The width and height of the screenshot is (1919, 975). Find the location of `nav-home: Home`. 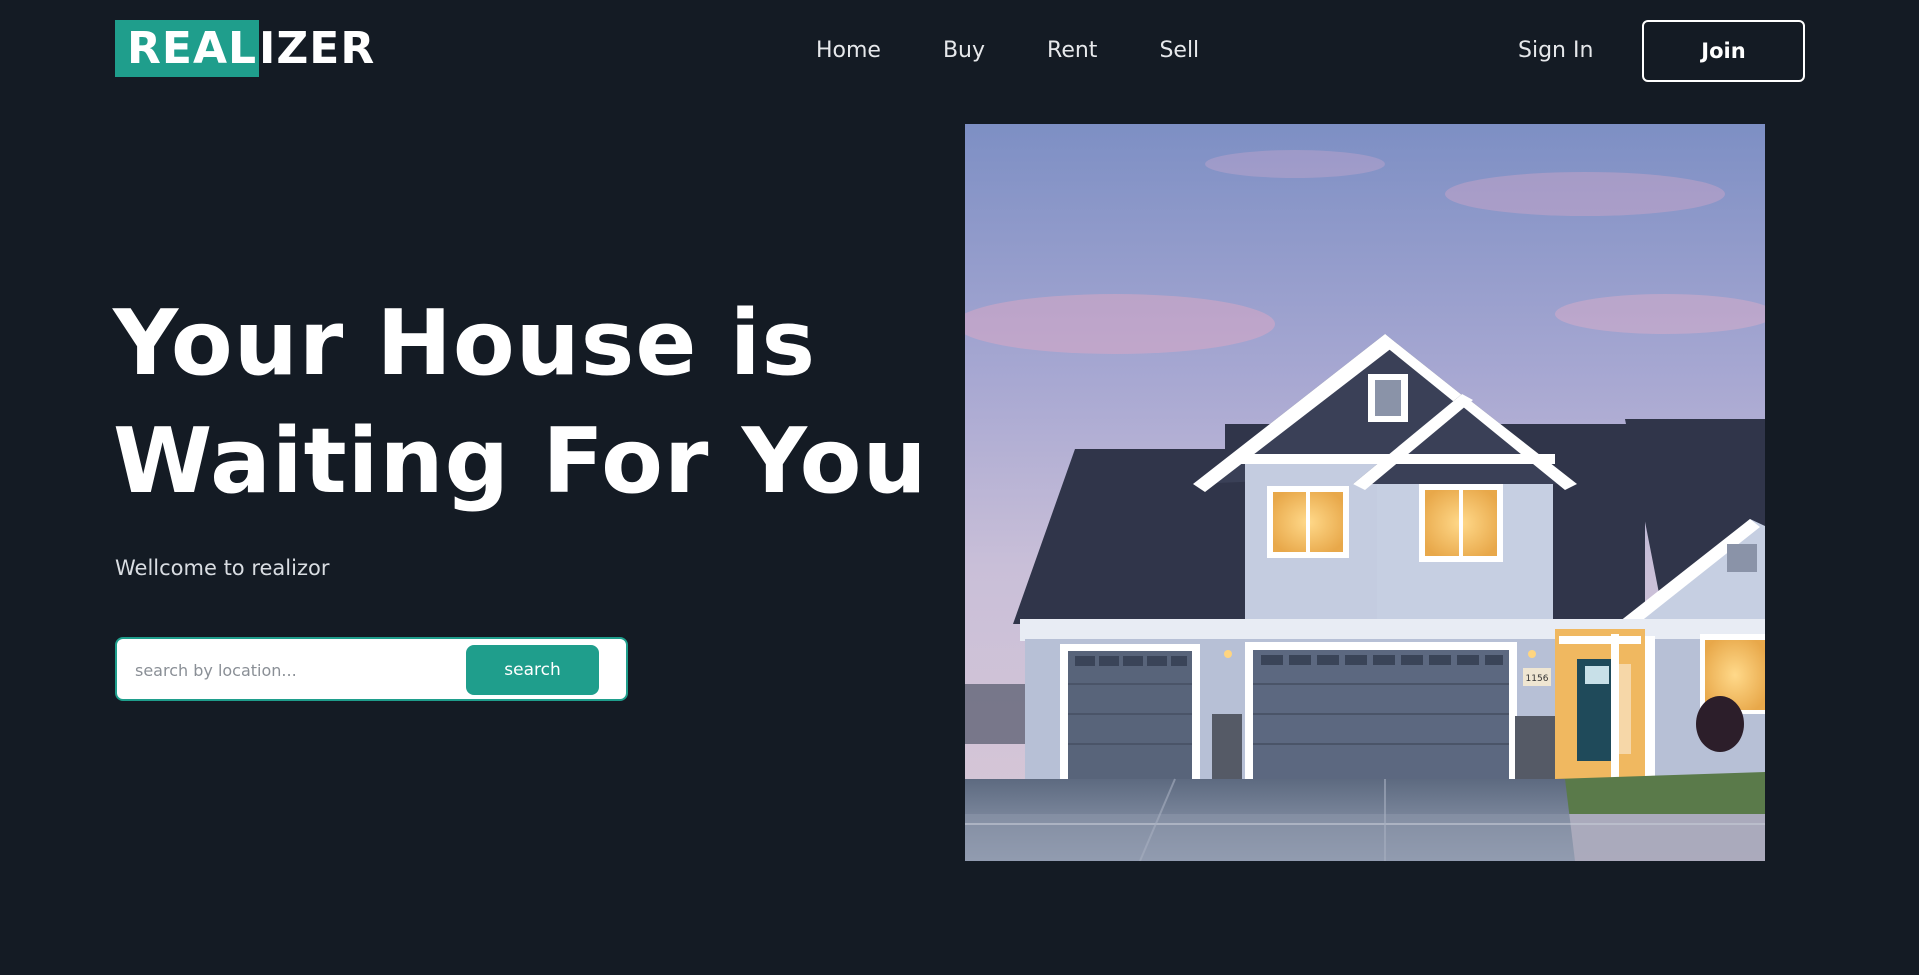

nav-home: Home is located at coordinates (848, 51).